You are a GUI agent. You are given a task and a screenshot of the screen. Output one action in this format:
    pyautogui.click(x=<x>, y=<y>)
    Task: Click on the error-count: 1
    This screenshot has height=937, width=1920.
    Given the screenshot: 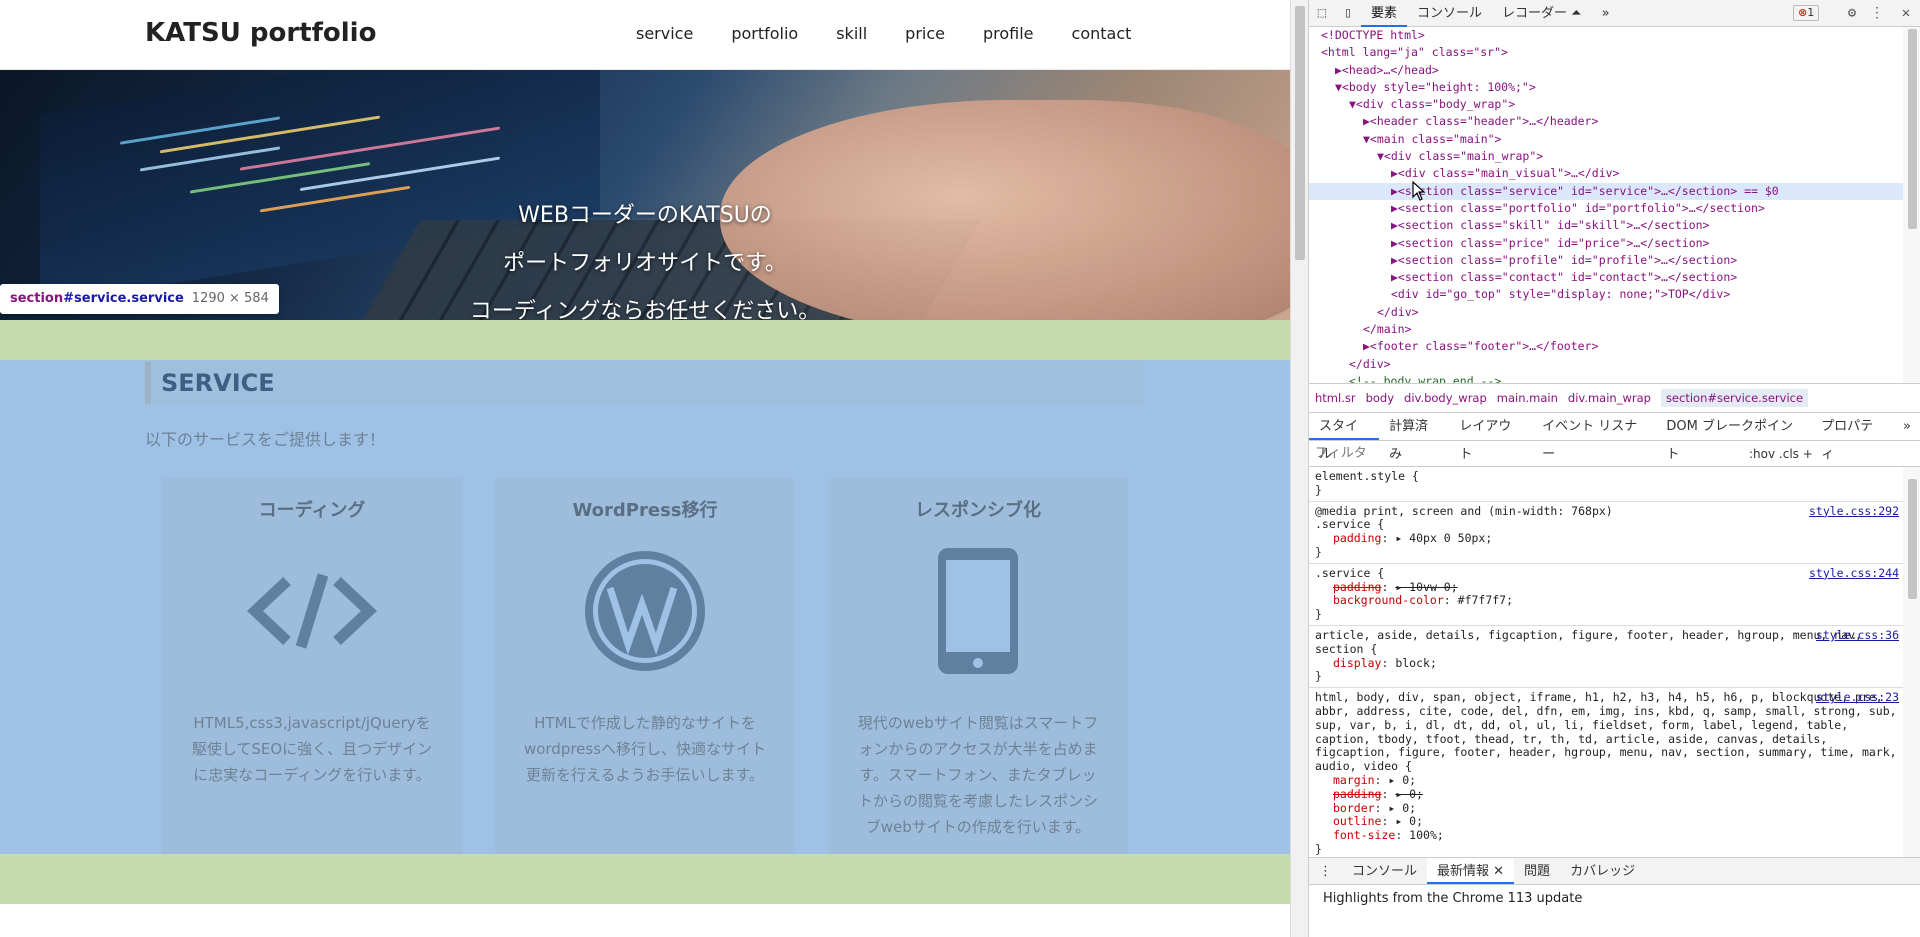 What is the action you would take?
    pyautogui.click(x=1811, y=12)
    